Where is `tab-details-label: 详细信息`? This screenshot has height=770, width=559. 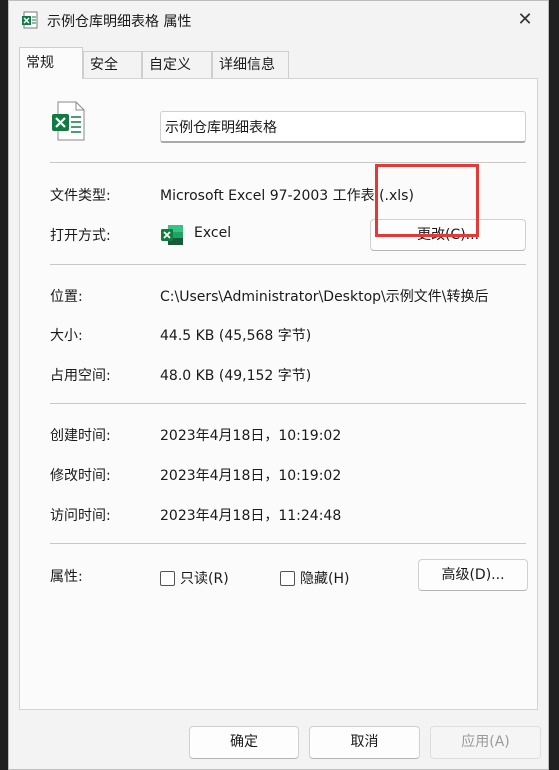 tab-details-label: 详细信息 is located at coordinates (247, 65).